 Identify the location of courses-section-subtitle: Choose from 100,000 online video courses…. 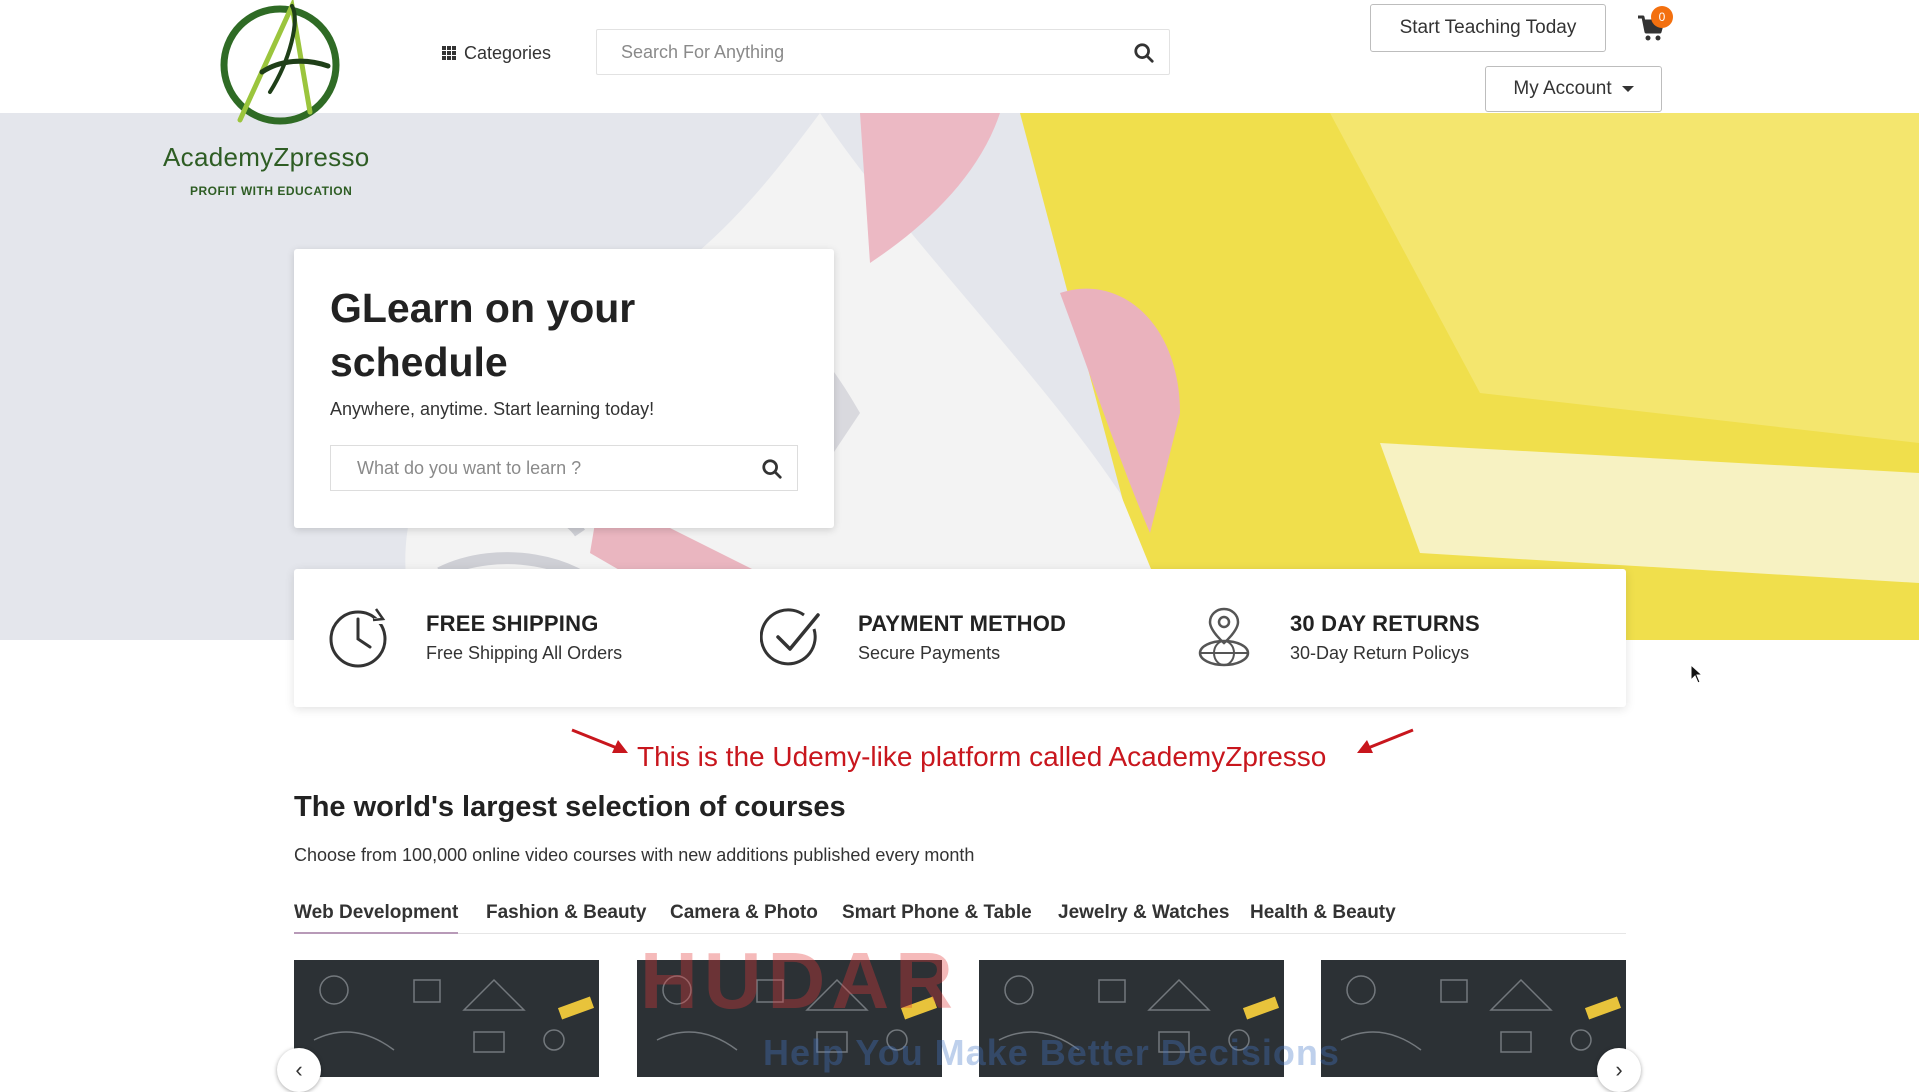
(634, 855).